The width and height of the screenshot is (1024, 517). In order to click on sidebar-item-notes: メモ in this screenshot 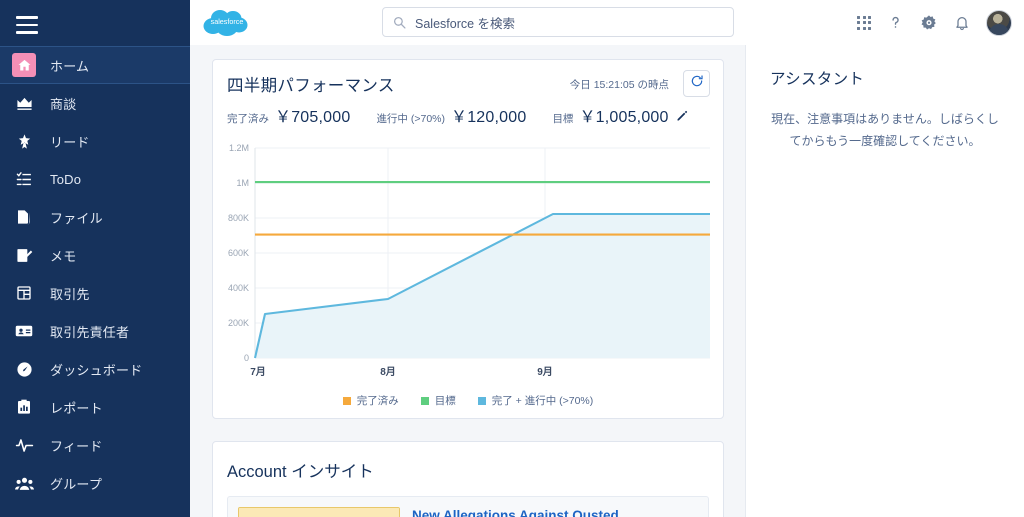, I will do `click(95, 255)`.